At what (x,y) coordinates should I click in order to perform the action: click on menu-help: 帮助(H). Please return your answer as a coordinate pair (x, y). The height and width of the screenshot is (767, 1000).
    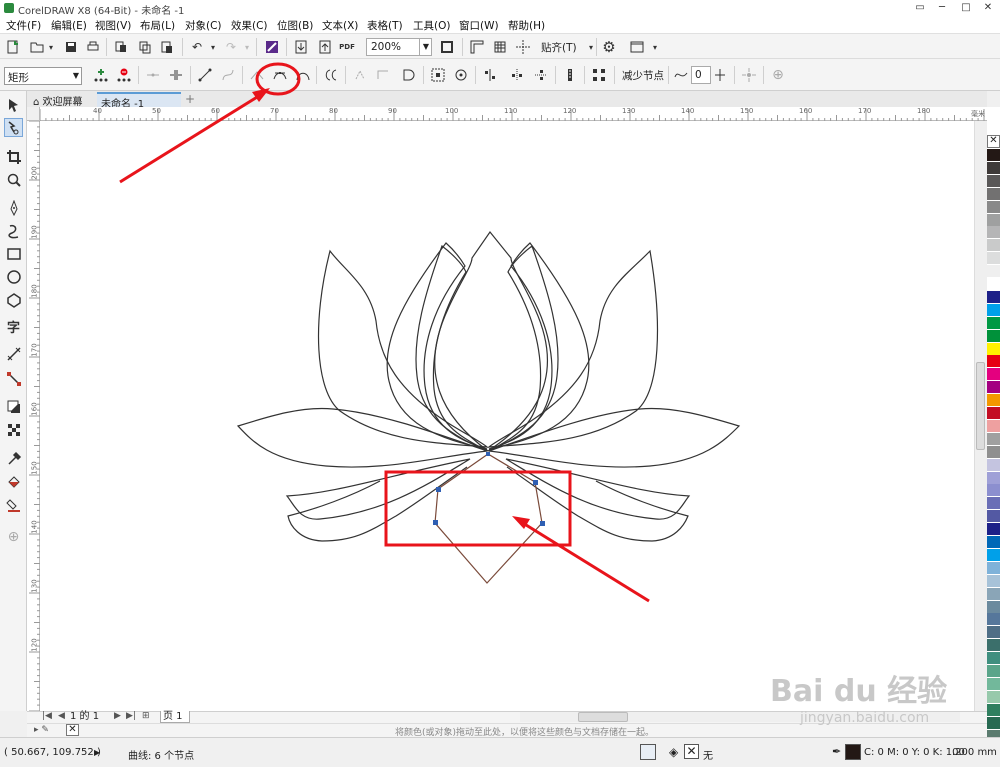
    Looking at the image, I should click on (526, 25).